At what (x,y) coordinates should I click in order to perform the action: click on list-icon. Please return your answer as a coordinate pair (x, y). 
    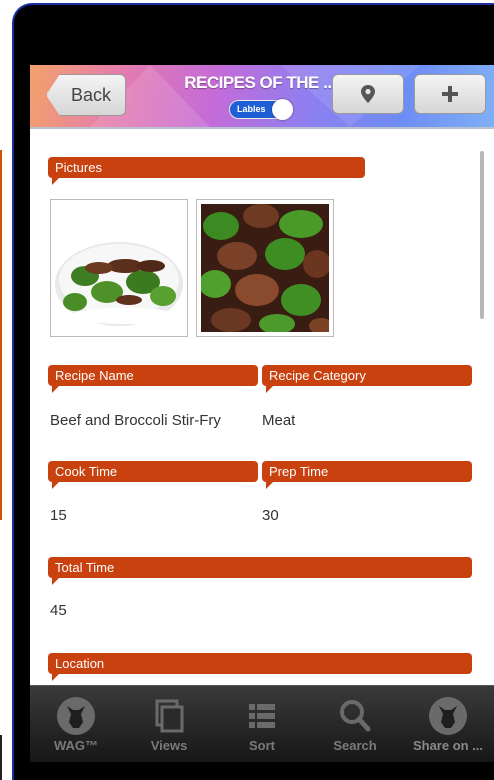
    Looking at the image, I should click on (262, 716).